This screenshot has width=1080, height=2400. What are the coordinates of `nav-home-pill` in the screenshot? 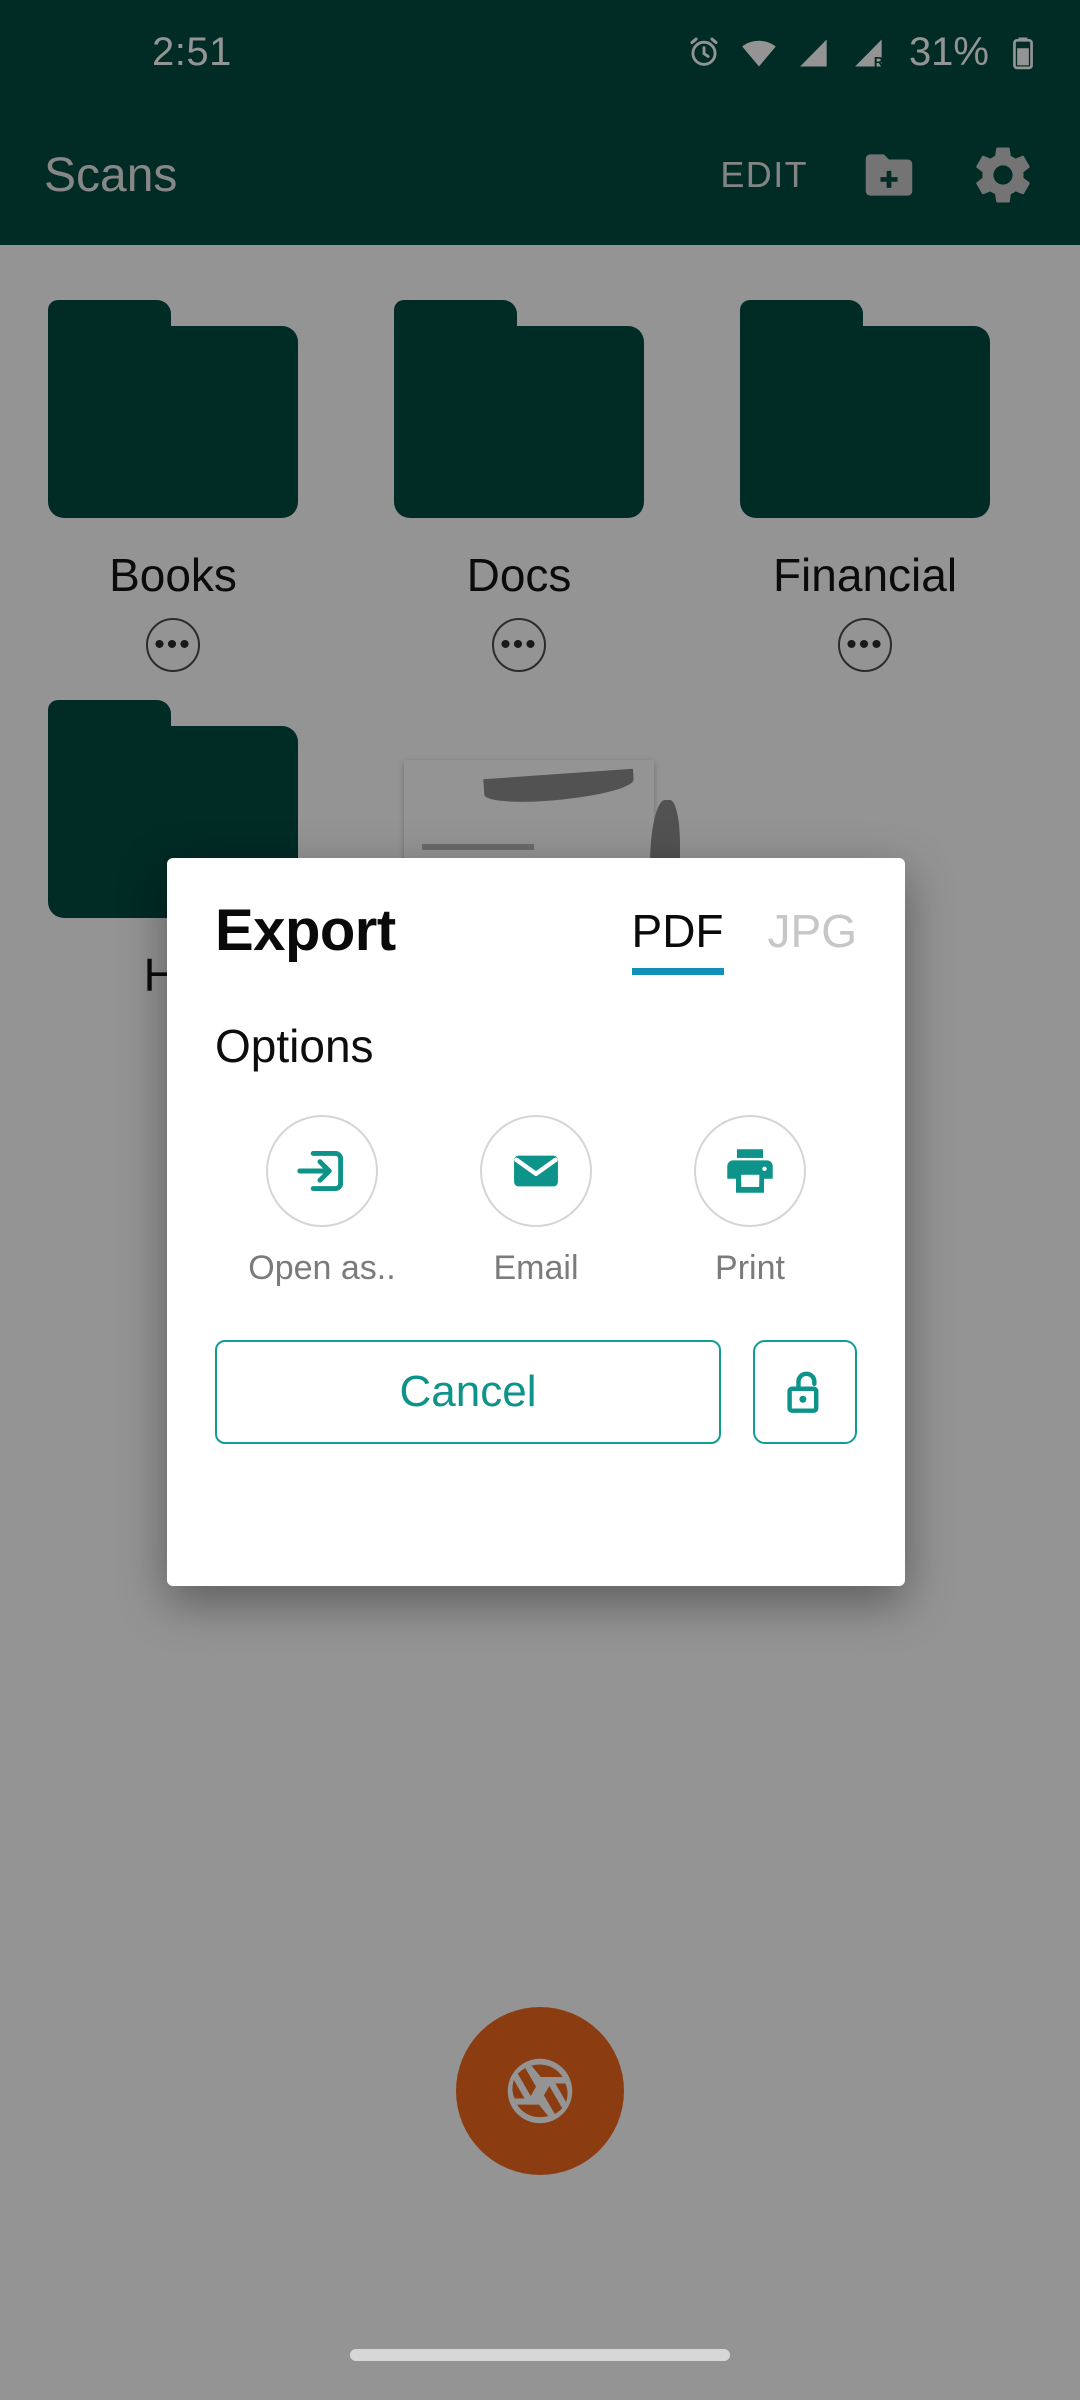 It's located at (540, 2355).